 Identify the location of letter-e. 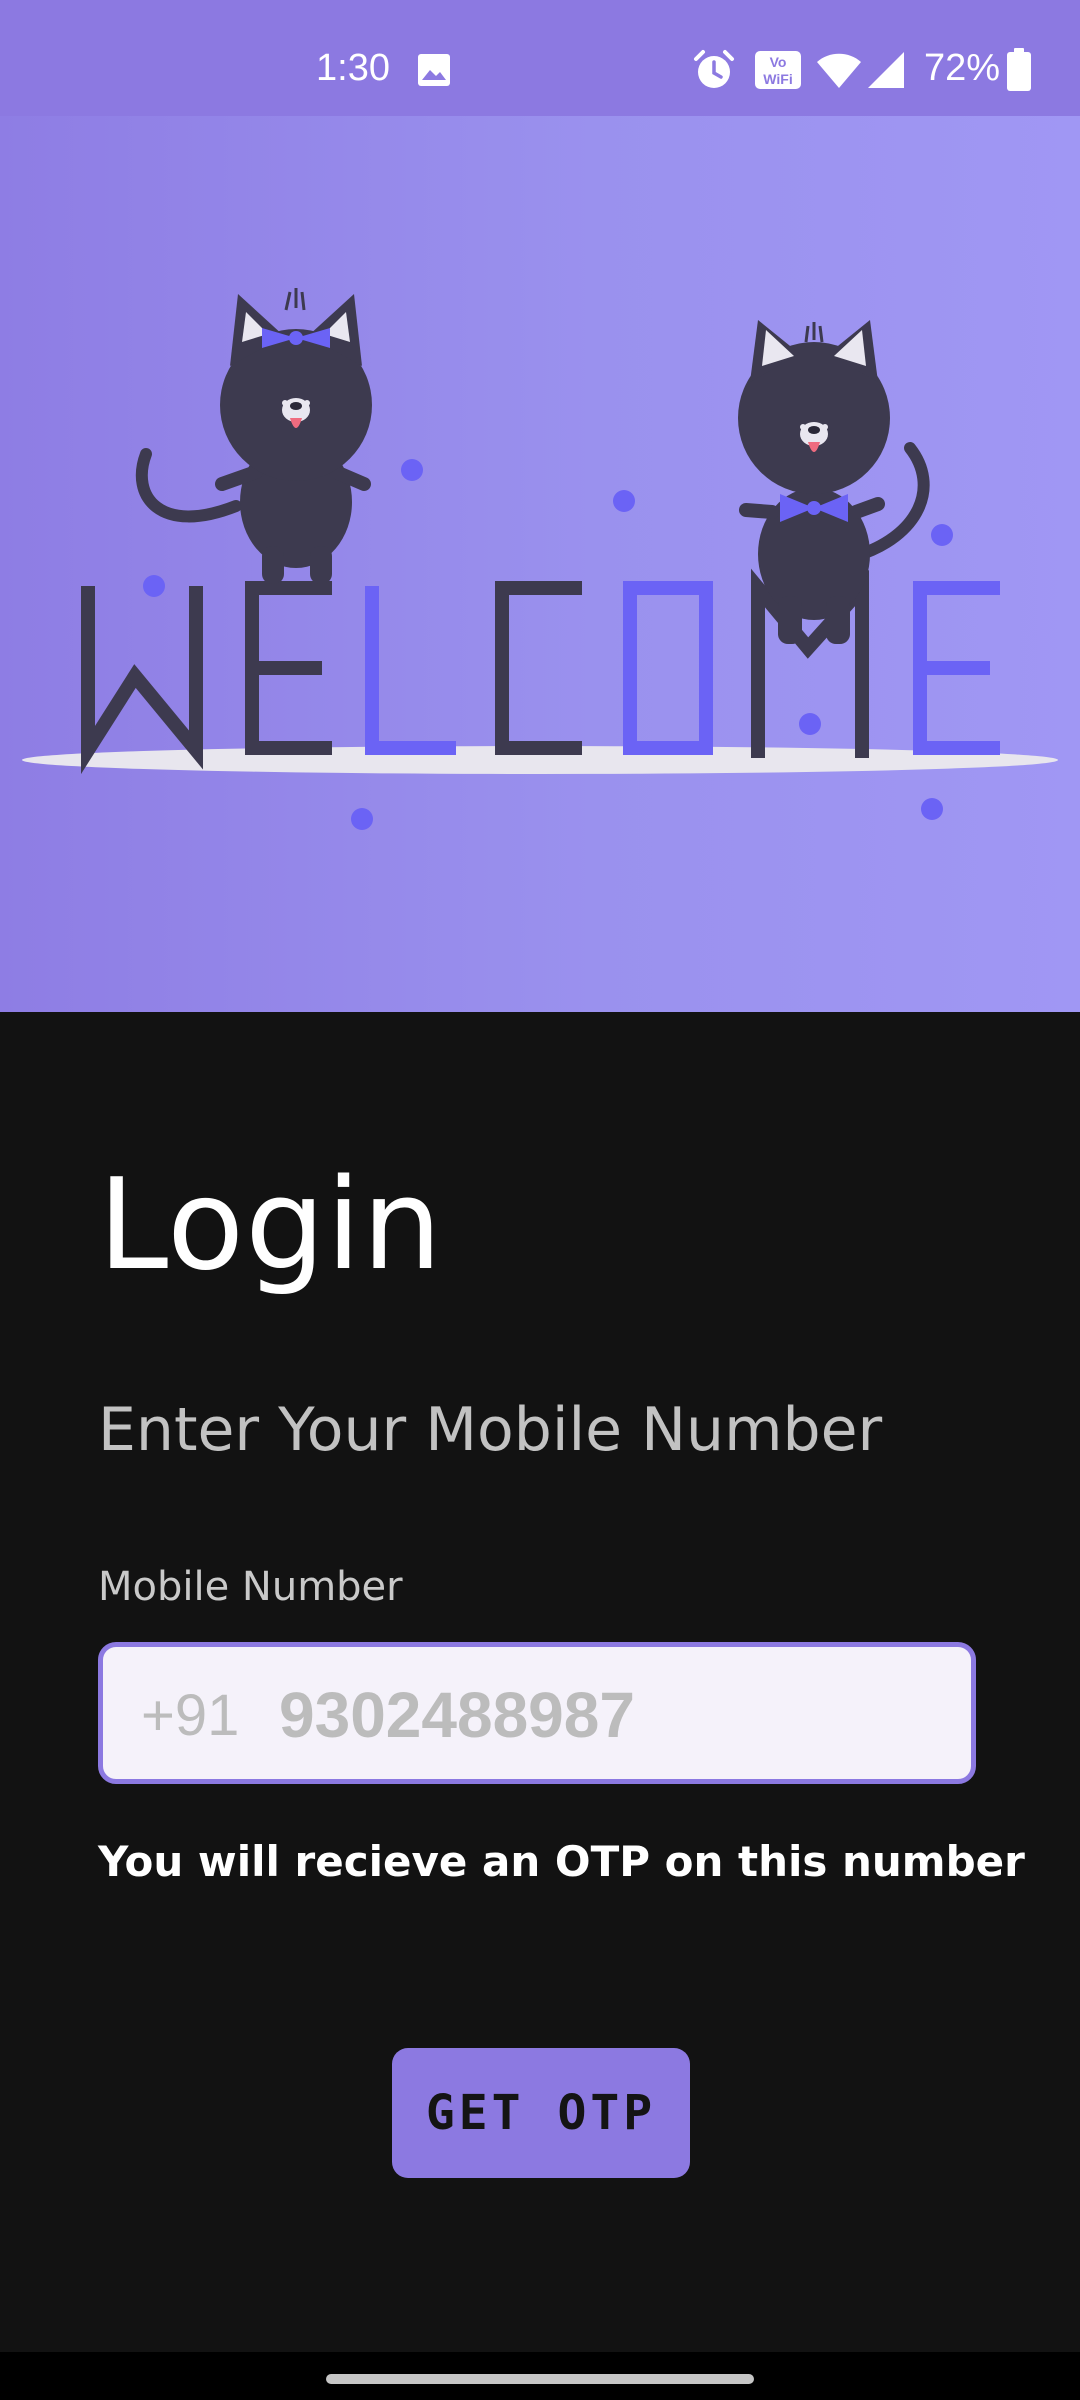
(288, 668).